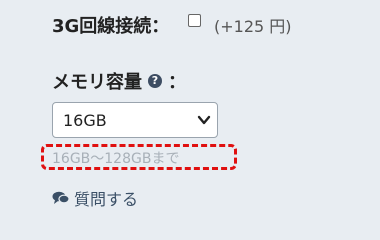 The height and width of the screenshot is (240, 380). Describe the element at coordinates (106, 199) in the screenshot. I see `ask-question-label: 質問する` at that location.